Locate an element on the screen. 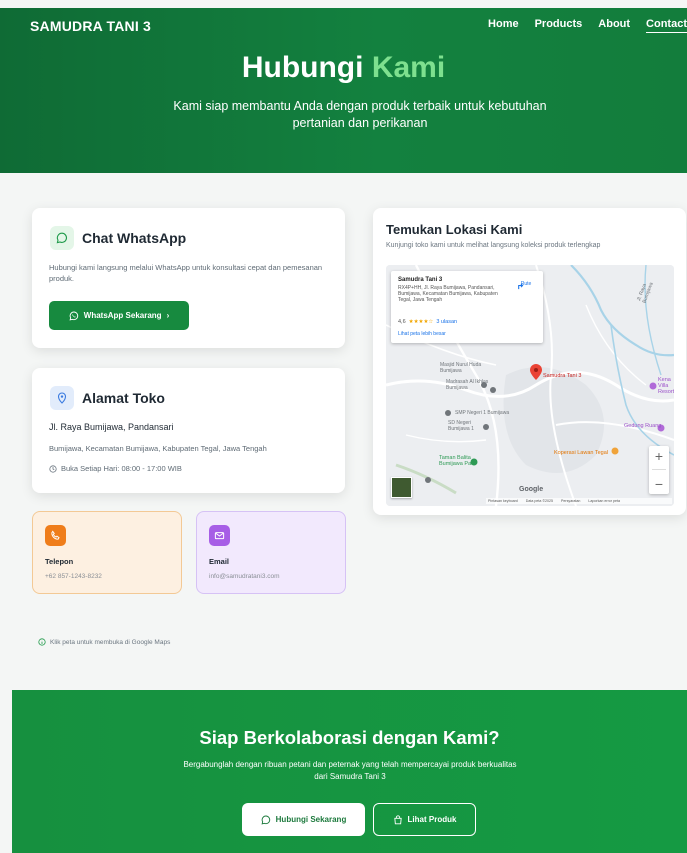 This screenshot has height=853, width=687. terms-link: Persyaratan is located at coordinates (570, 501).